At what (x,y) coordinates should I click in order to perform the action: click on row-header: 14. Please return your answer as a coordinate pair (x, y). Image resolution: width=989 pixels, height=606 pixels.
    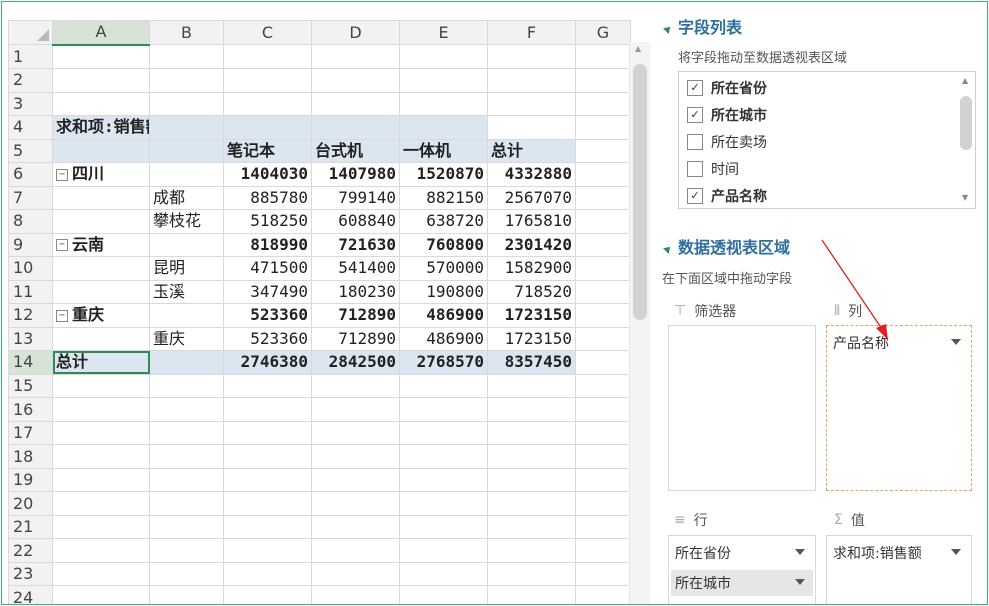
    Looking at the image, I should click on (30, 362).